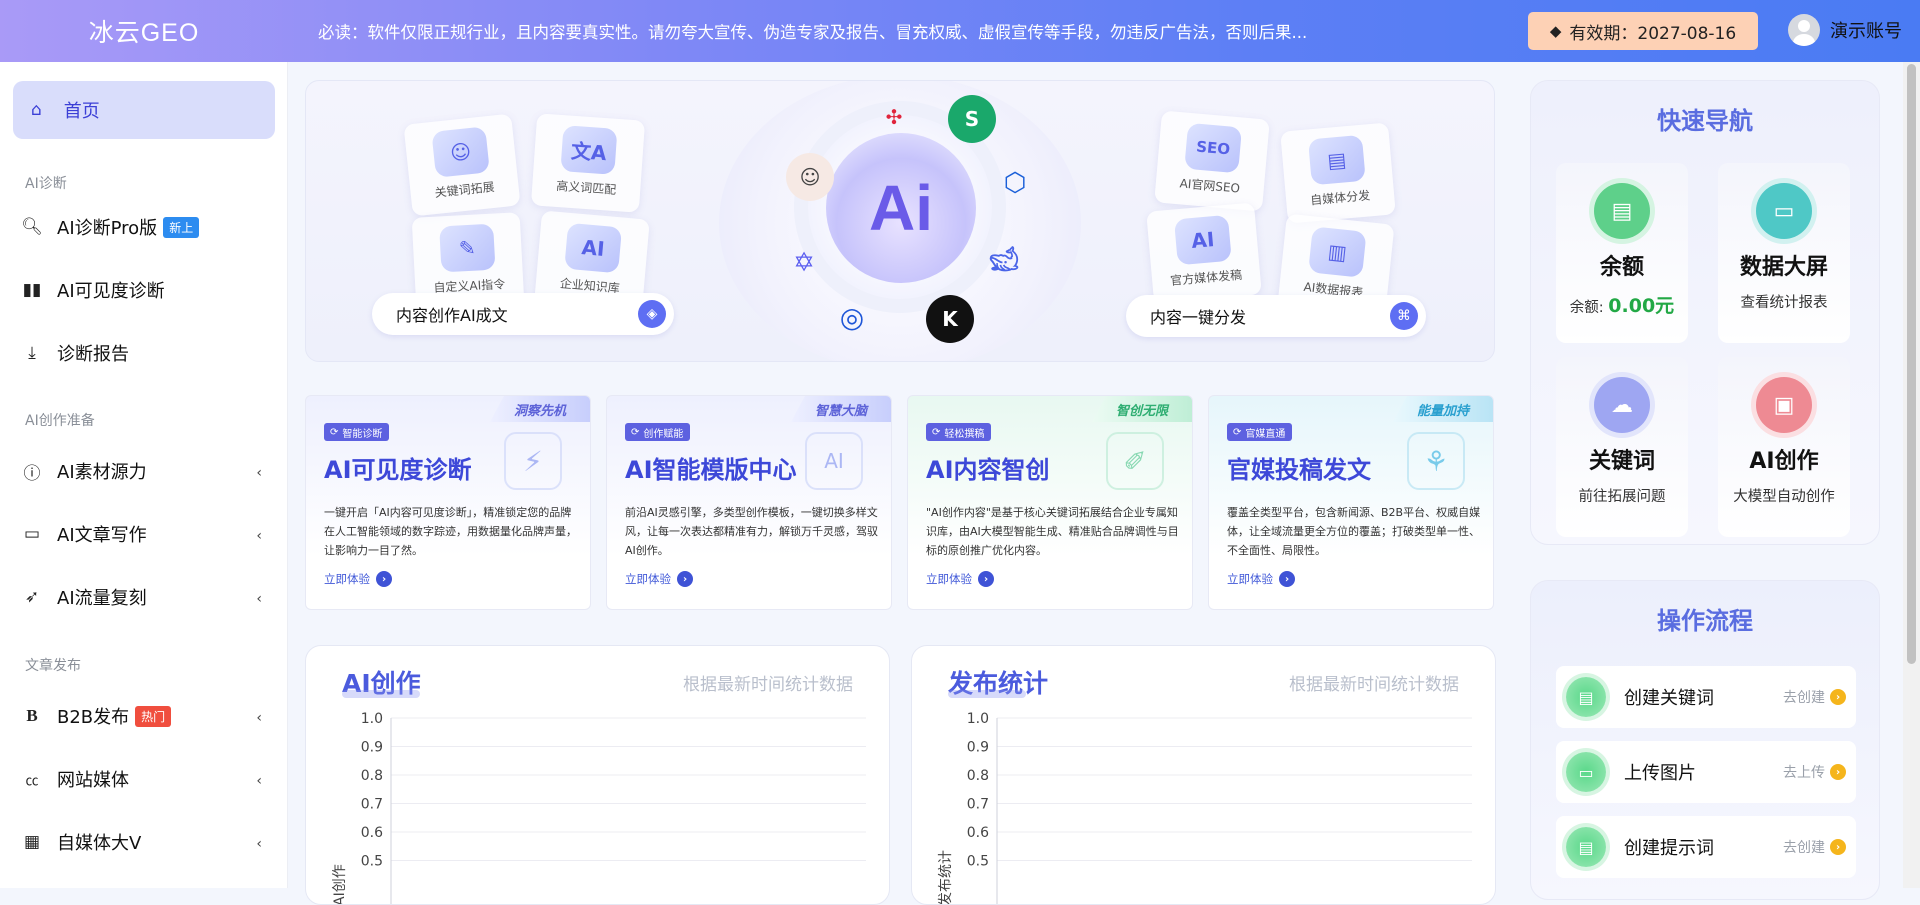 The image size is (1920, 905). I want to click on quick-nav-keywords: ☁ 关键词 前往拓展问题, so click(1622, 447).